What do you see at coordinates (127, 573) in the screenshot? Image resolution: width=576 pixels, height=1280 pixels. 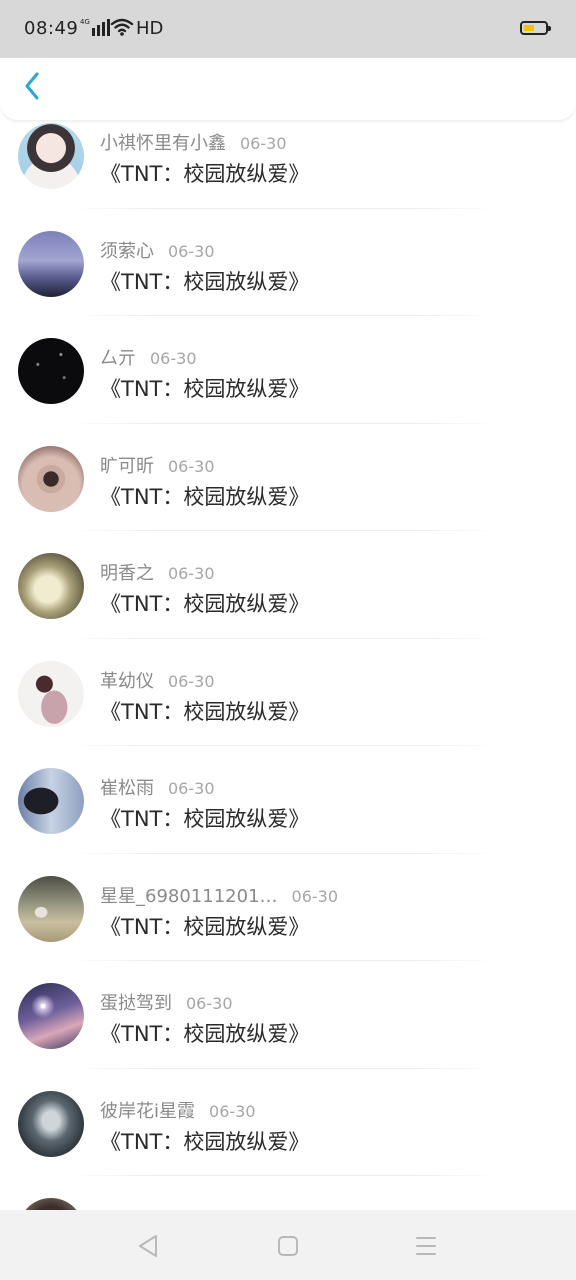 I see `user-name: 明香之` at bounding box center [127, 573].